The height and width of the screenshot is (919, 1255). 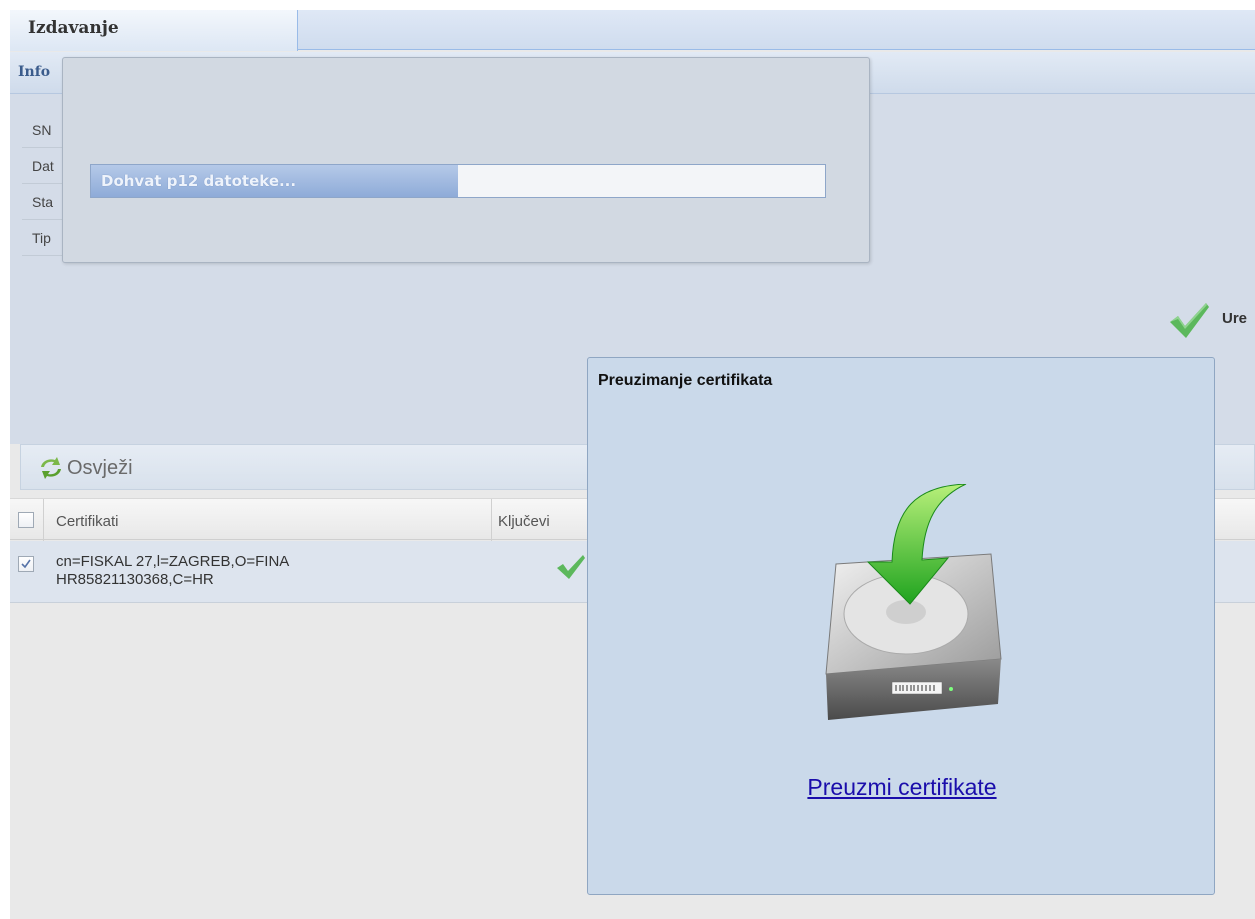 I want to click on select-all-cell, so click(x=27, y=520).